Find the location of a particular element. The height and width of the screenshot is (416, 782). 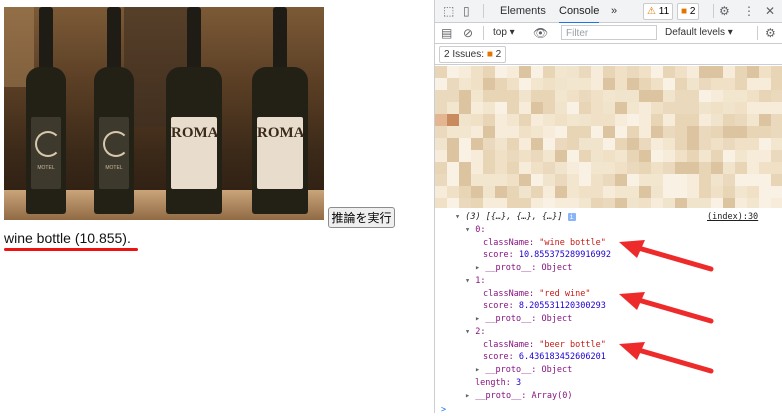

sidebar-toggle-icon: ▤ is located at coordinates (446, 33).